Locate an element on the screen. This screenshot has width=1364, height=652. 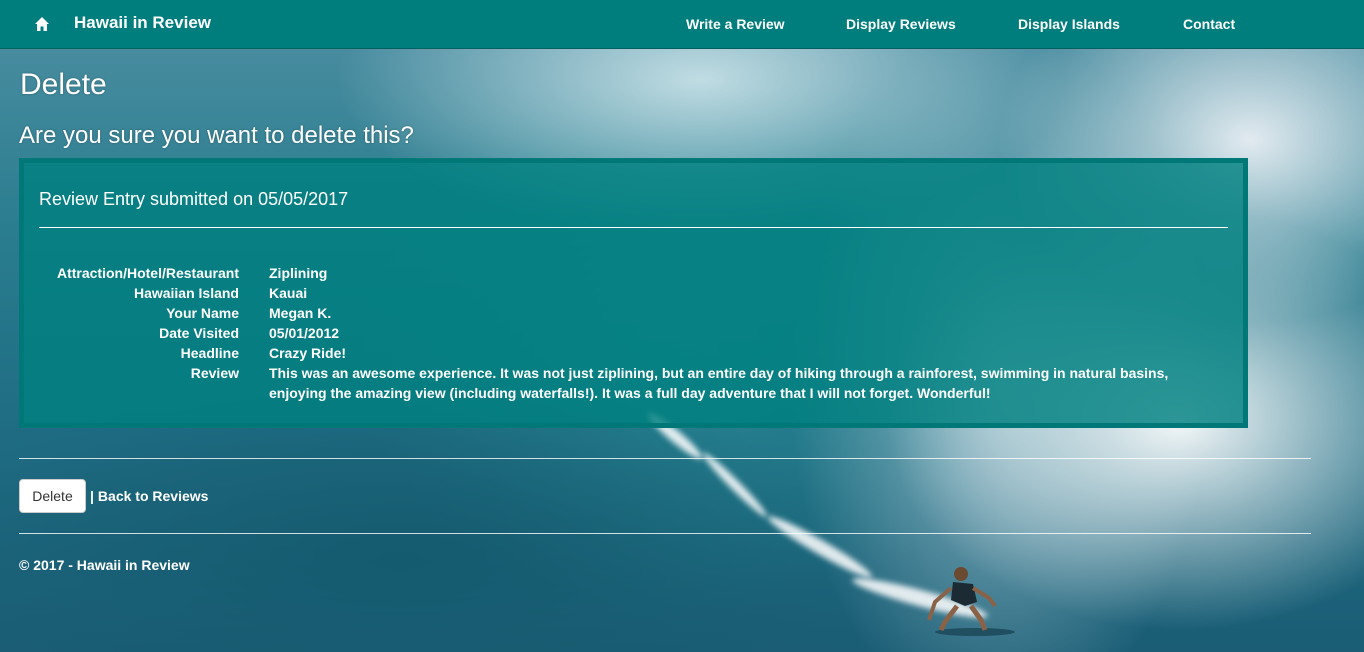
footer-copyright: © 2017 - Hawaii in Review is located at coordinates (104, 565).